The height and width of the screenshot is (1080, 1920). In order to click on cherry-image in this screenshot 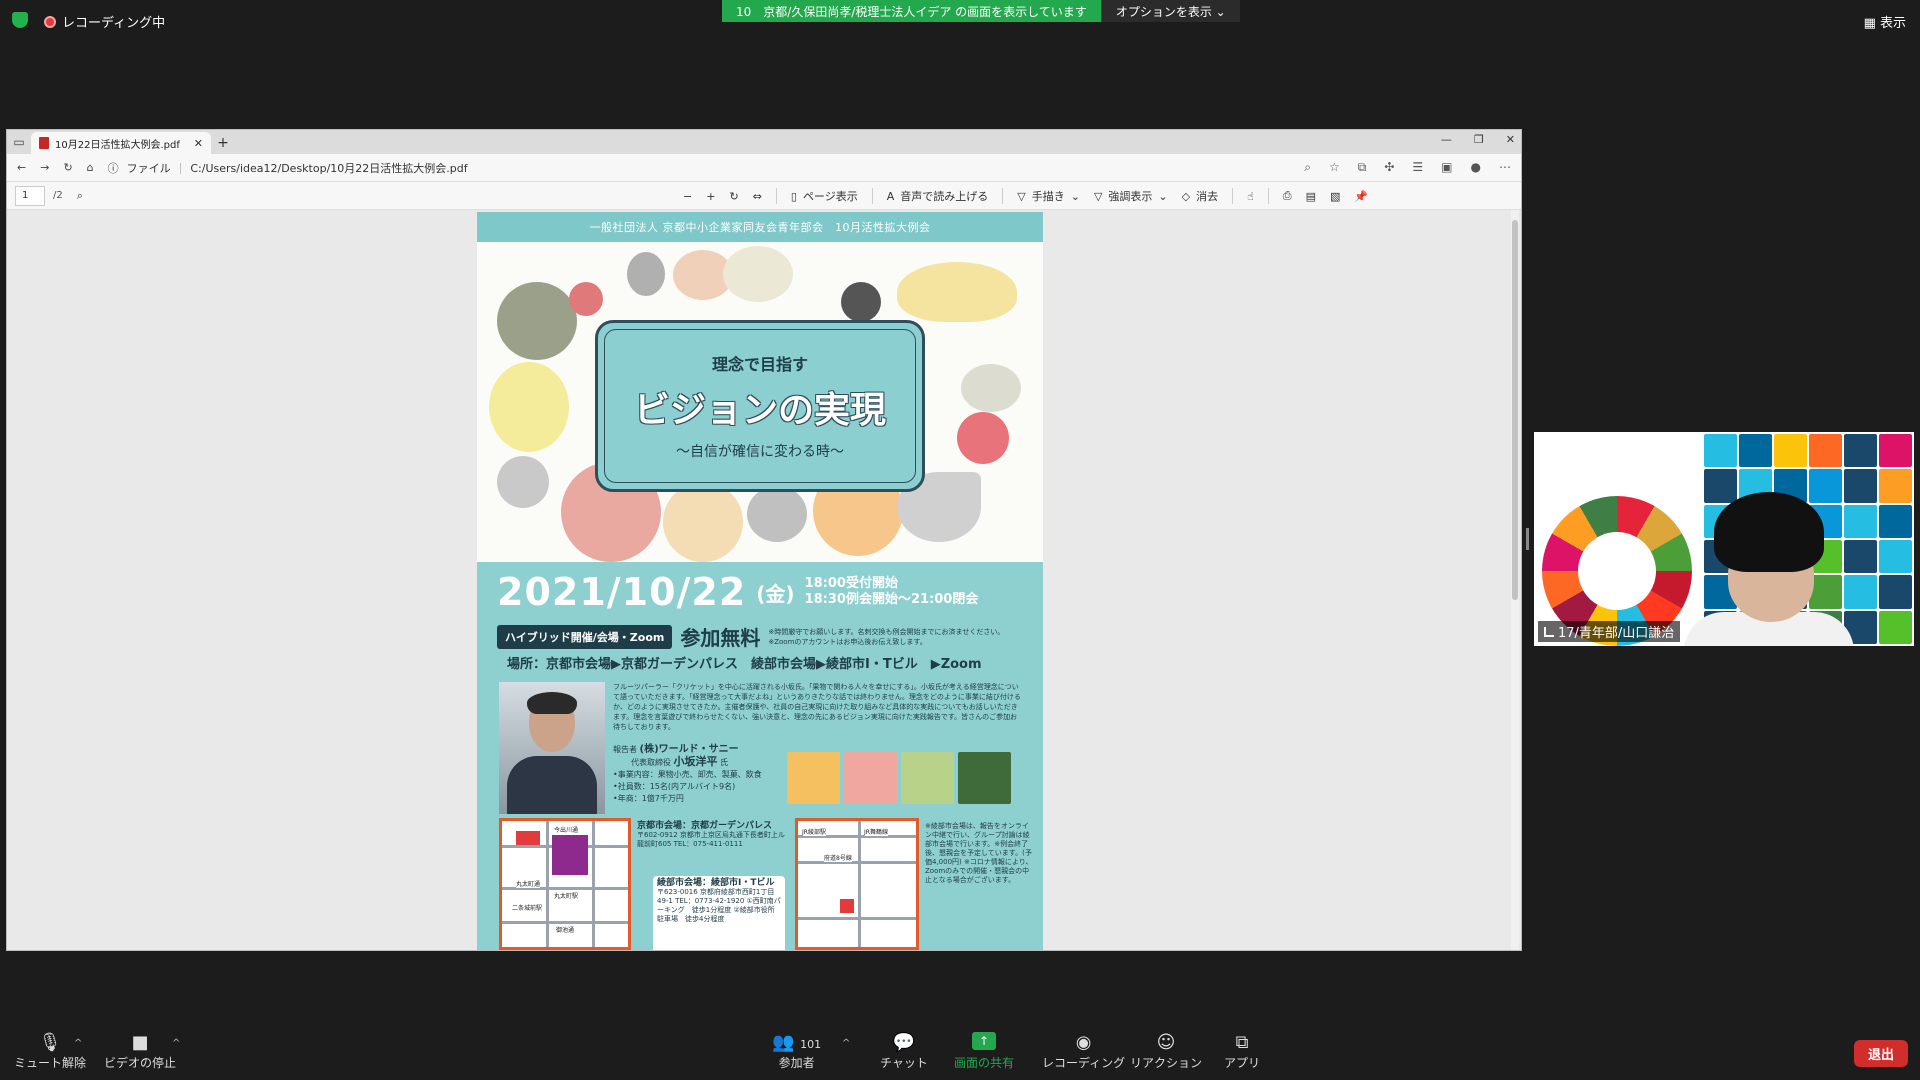, I will do `click(861, 302)`.